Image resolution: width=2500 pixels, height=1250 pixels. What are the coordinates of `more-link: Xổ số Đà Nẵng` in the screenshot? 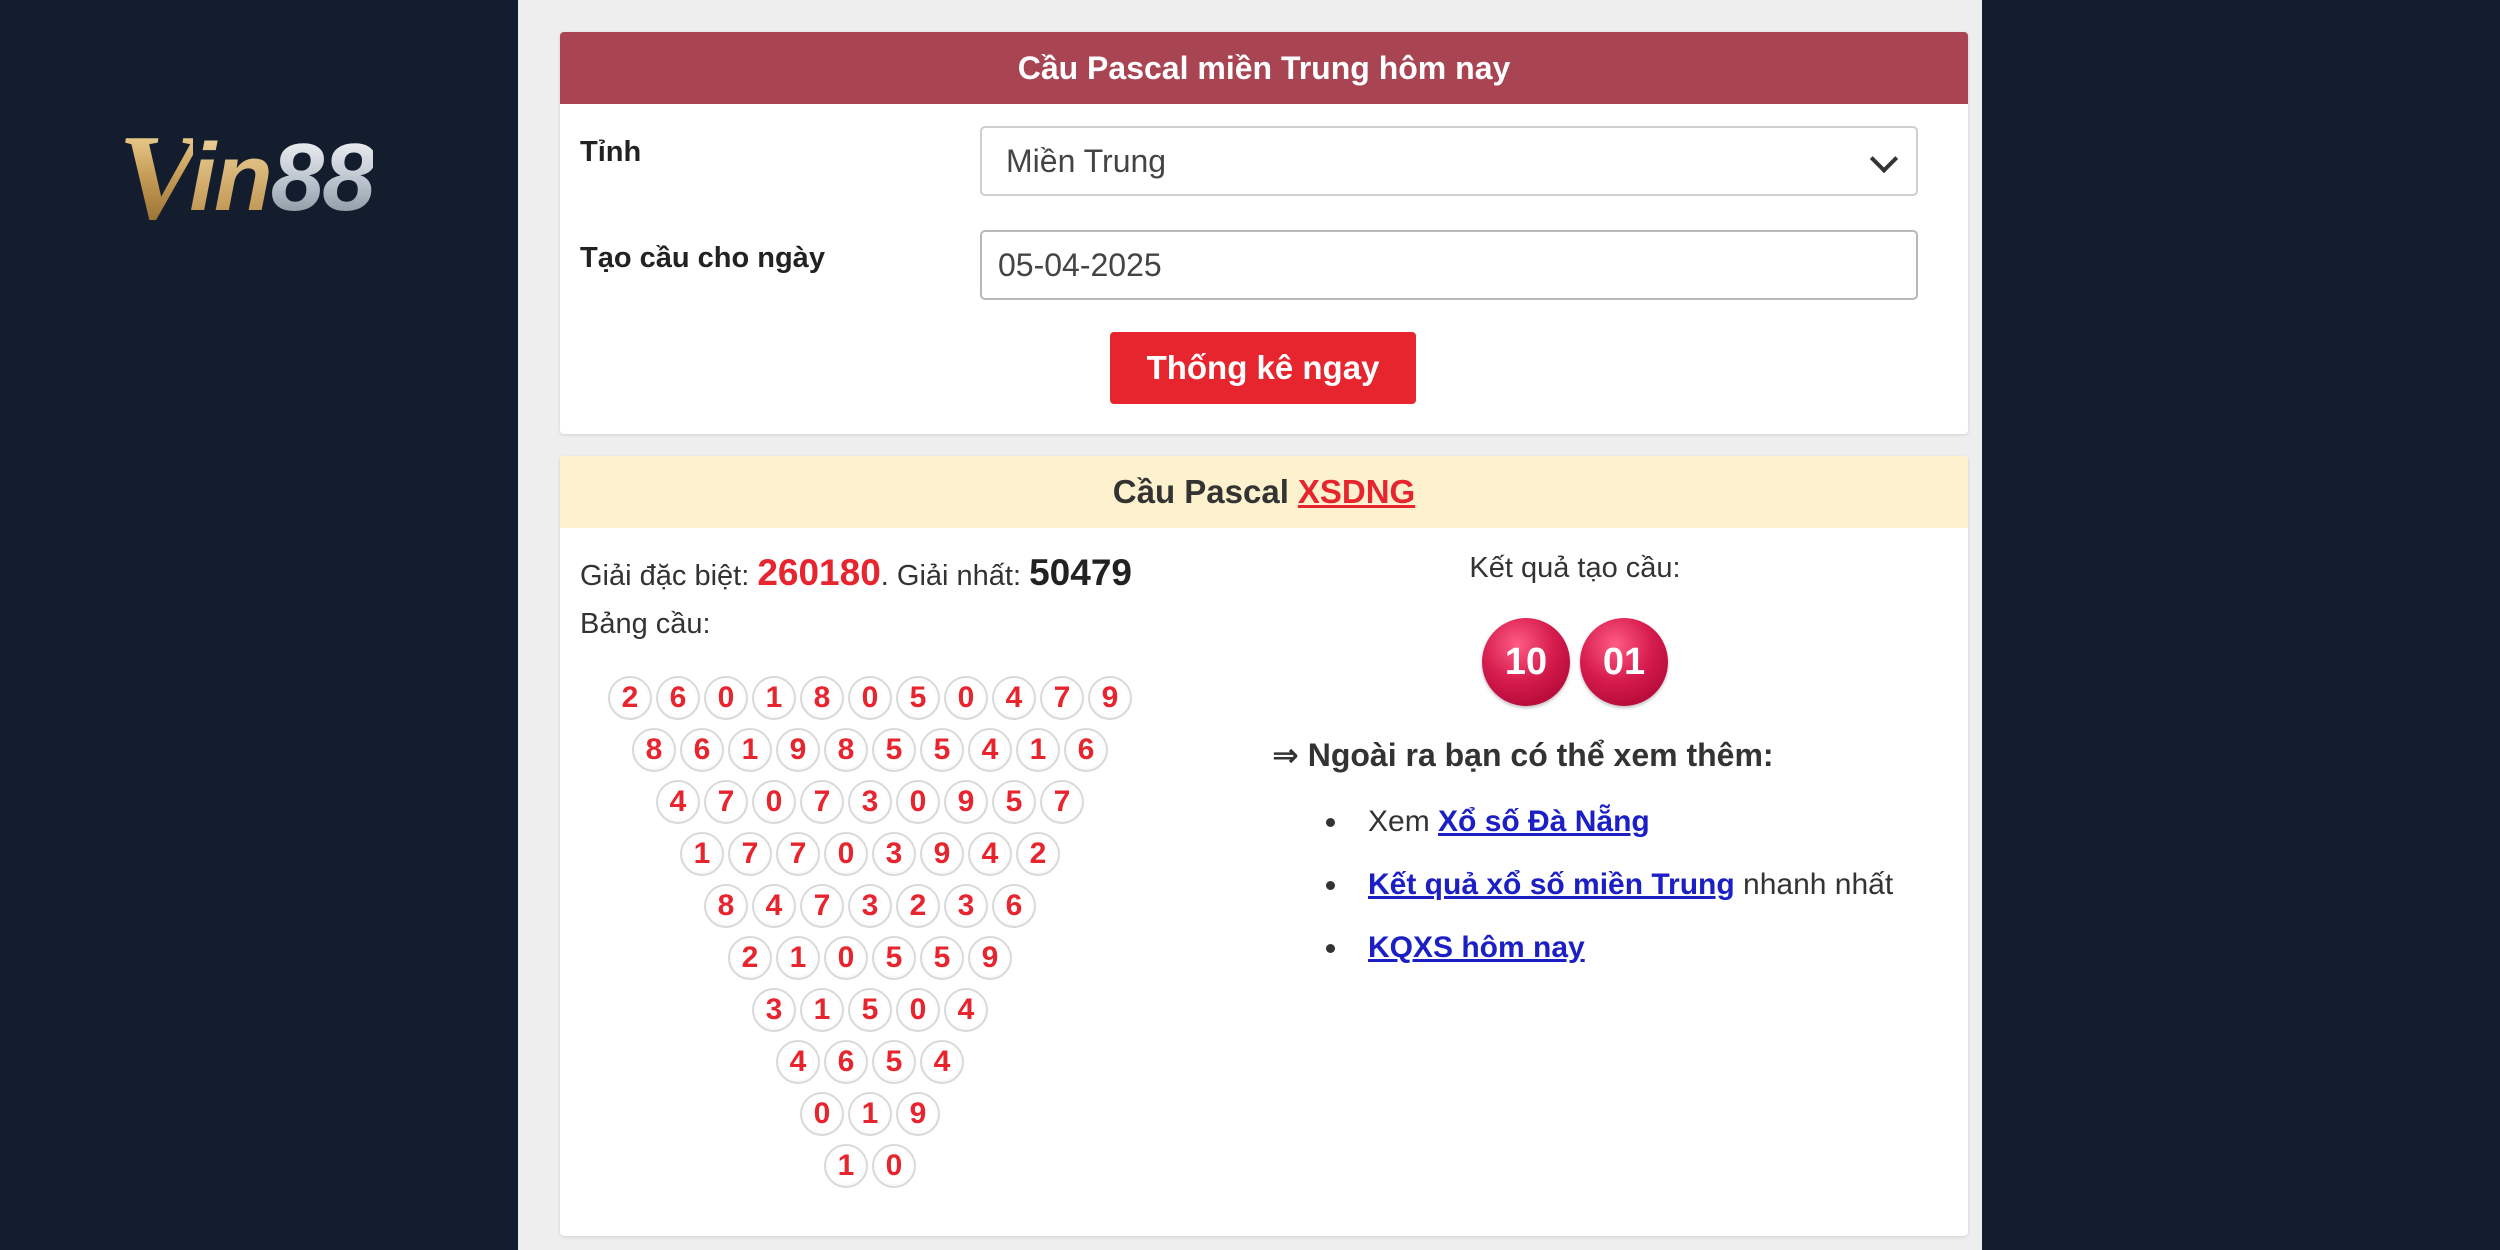 It's located at (1544, 821).